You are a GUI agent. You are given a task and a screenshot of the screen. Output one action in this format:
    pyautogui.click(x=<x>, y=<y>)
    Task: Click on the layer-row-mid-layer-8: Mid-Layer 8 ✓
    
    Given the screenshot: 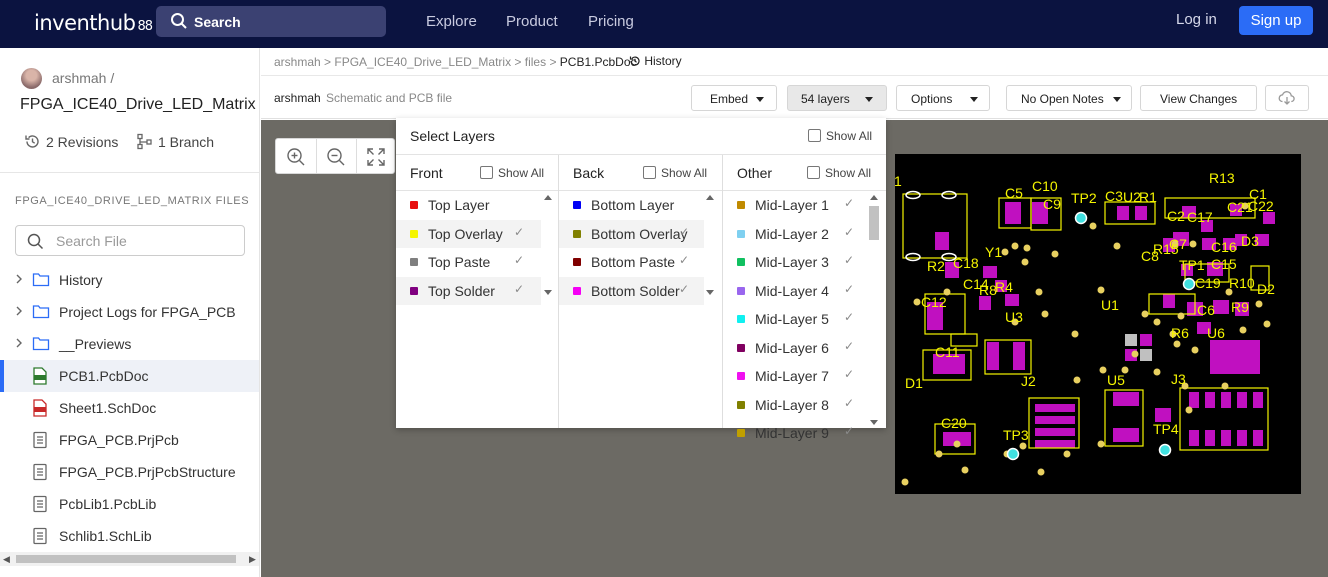 What is the action you would take?
    pyautogui.click(x=795, y=405)
    